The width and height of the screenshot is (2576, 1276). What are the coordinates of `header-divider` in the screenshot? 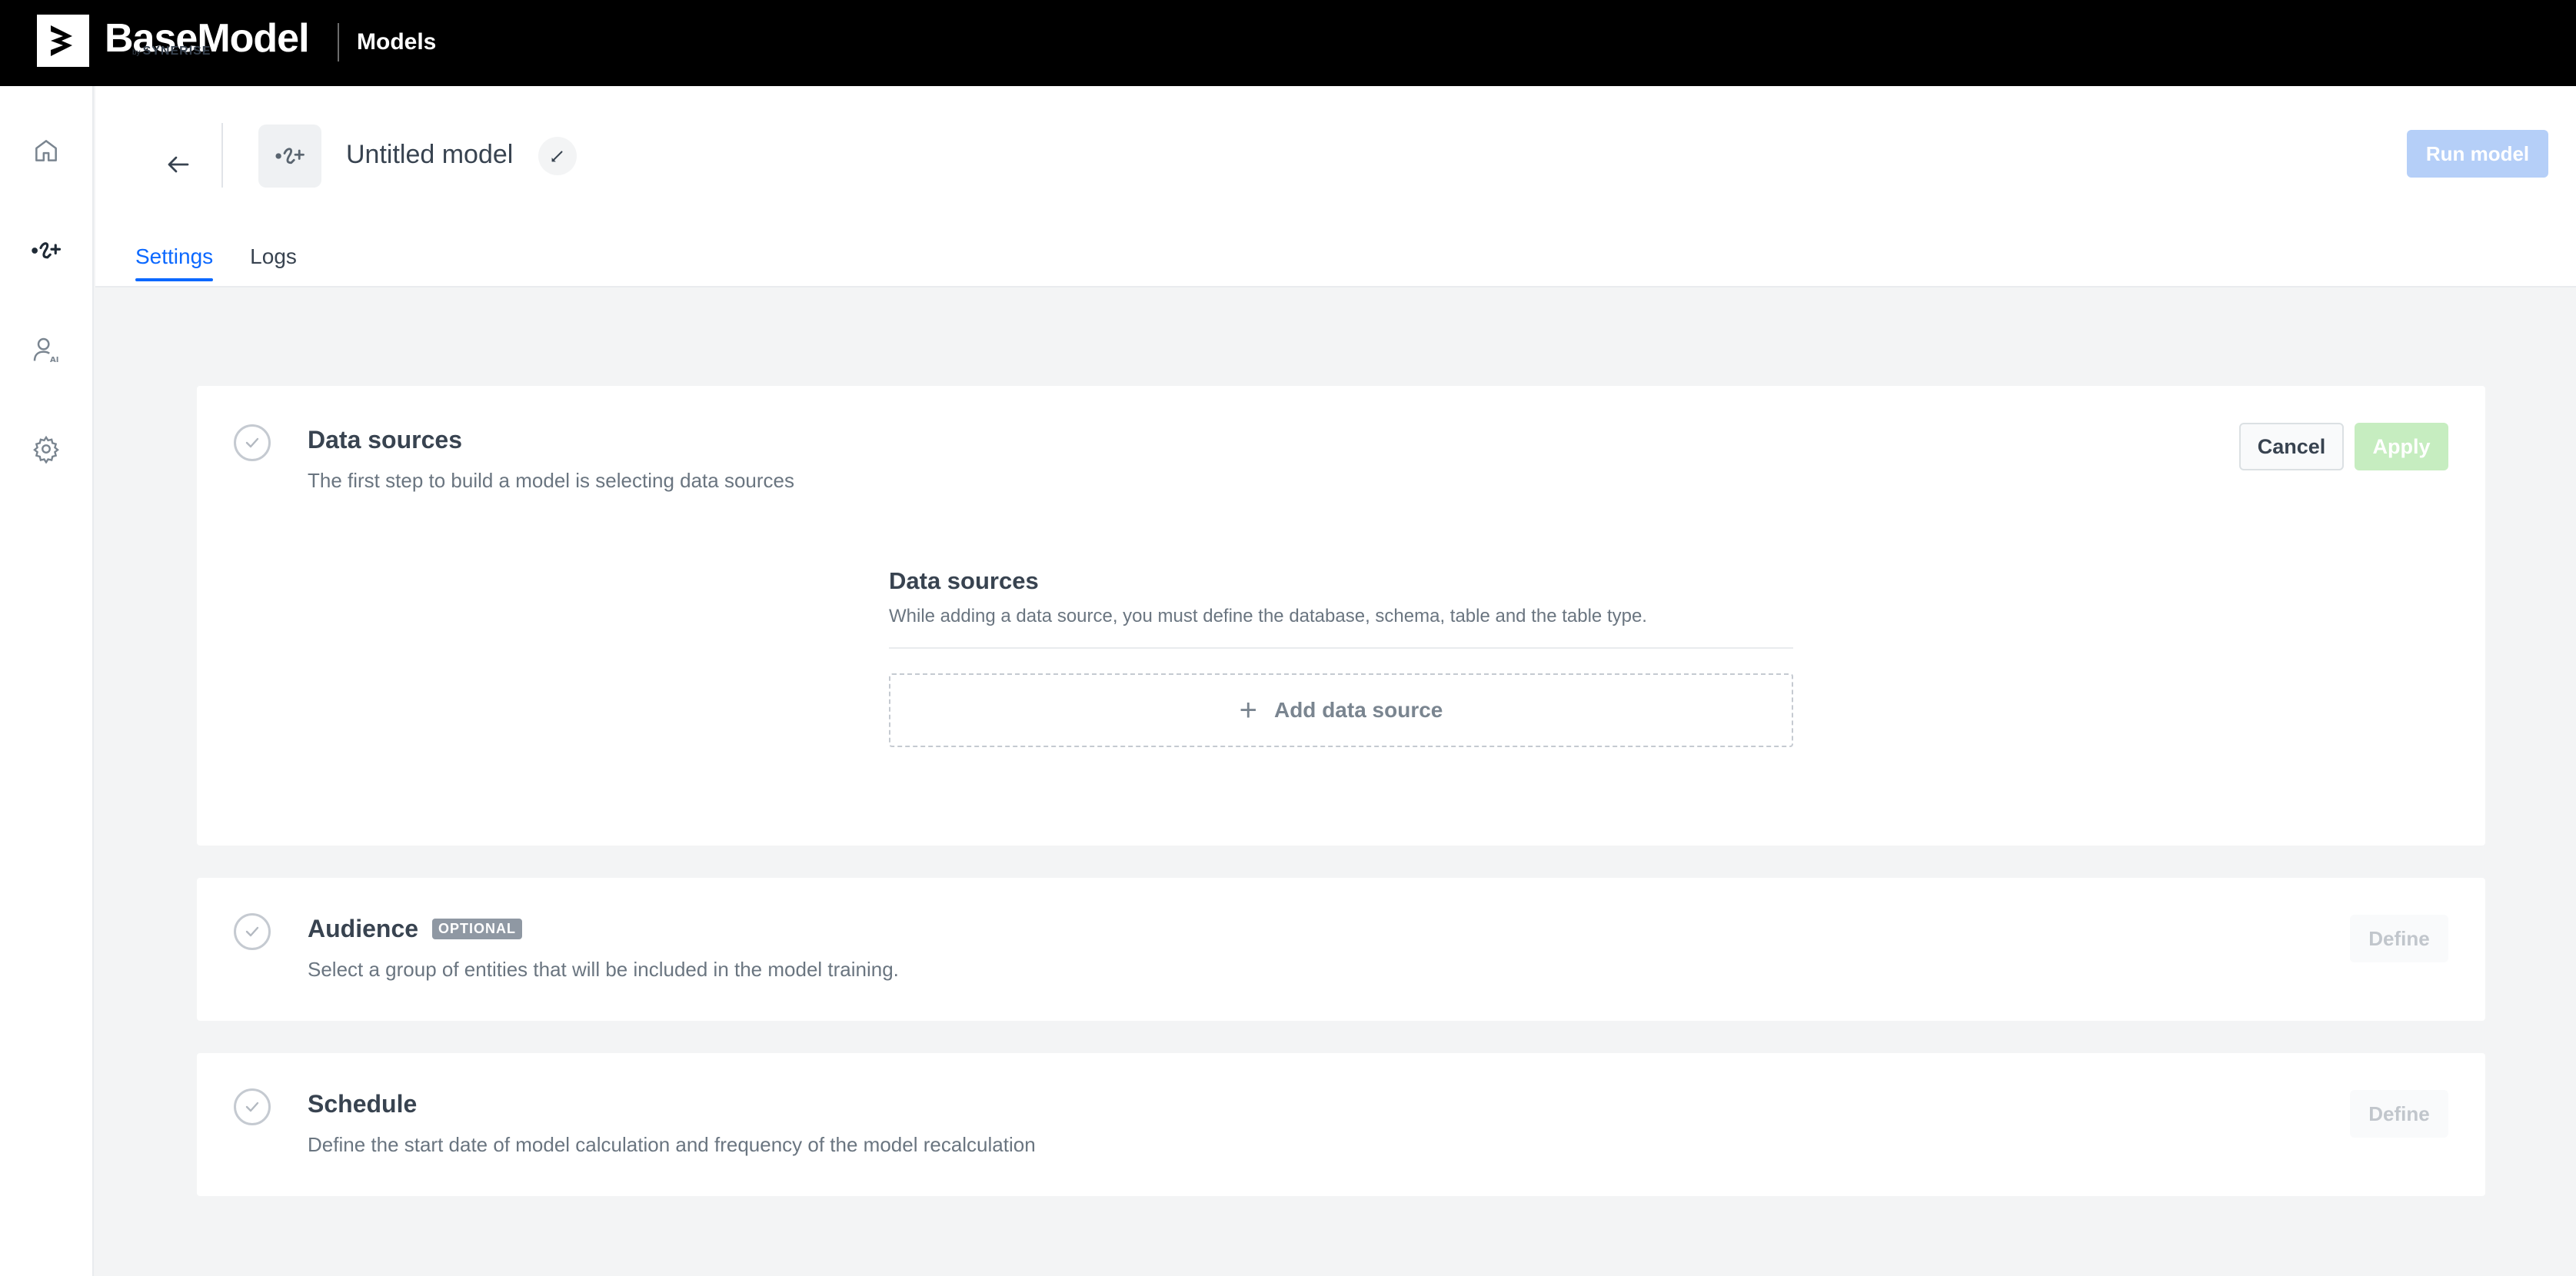 It's located at (222, 155).